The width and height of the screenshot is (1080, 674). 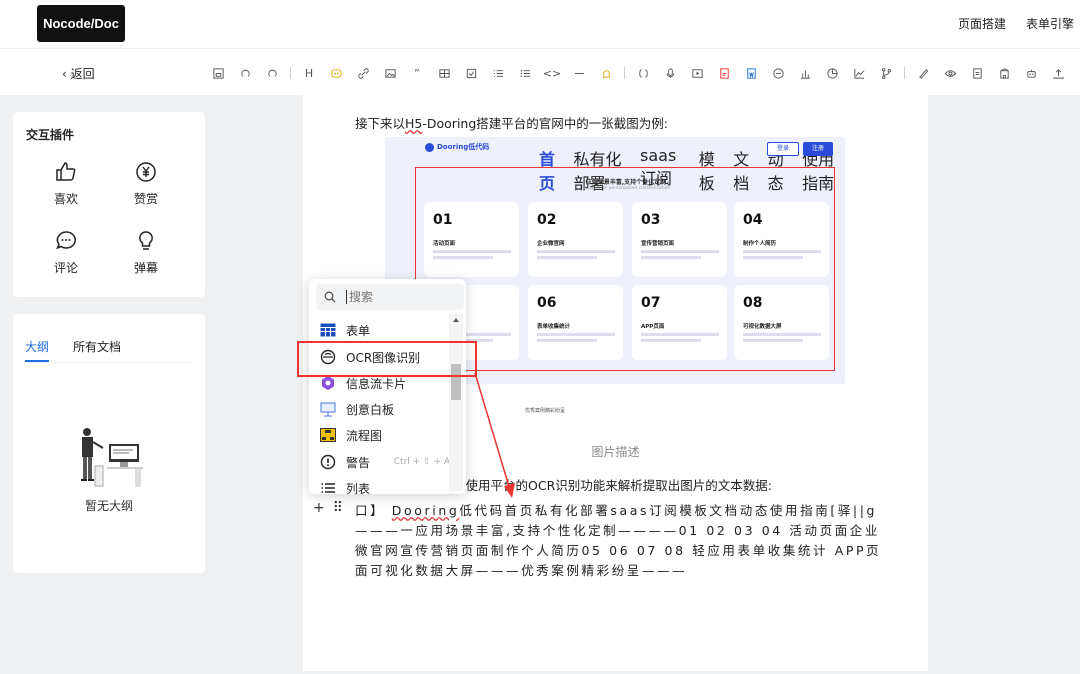 I want to click on tab-outline: 大纲, so click(x=37, y=350).